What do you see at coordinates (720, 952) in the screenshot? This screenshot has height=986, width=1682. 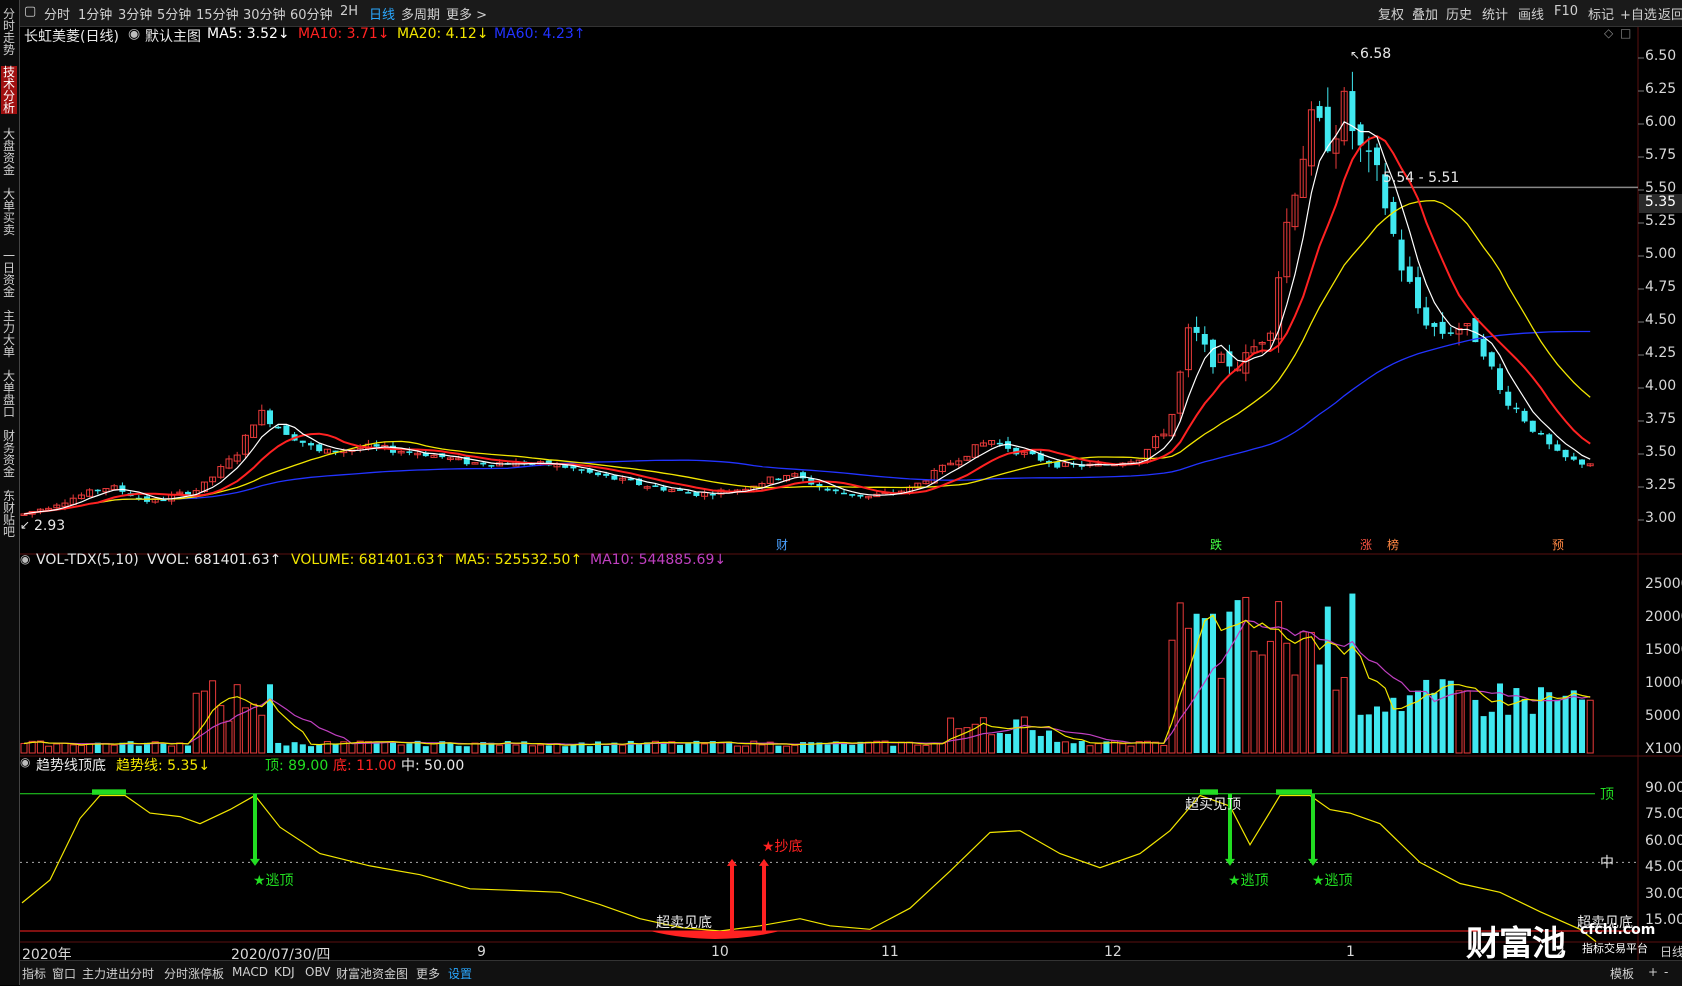 I see `x-tick-10: 10` at bounding box center [720, 952].